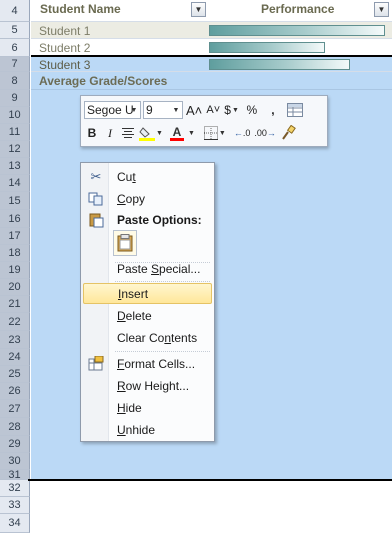 The width and height of the screenshot is (392, 533). Describe the element at coordinates (15, 475) in the screenshot. I see `row-header: 31` at that location.